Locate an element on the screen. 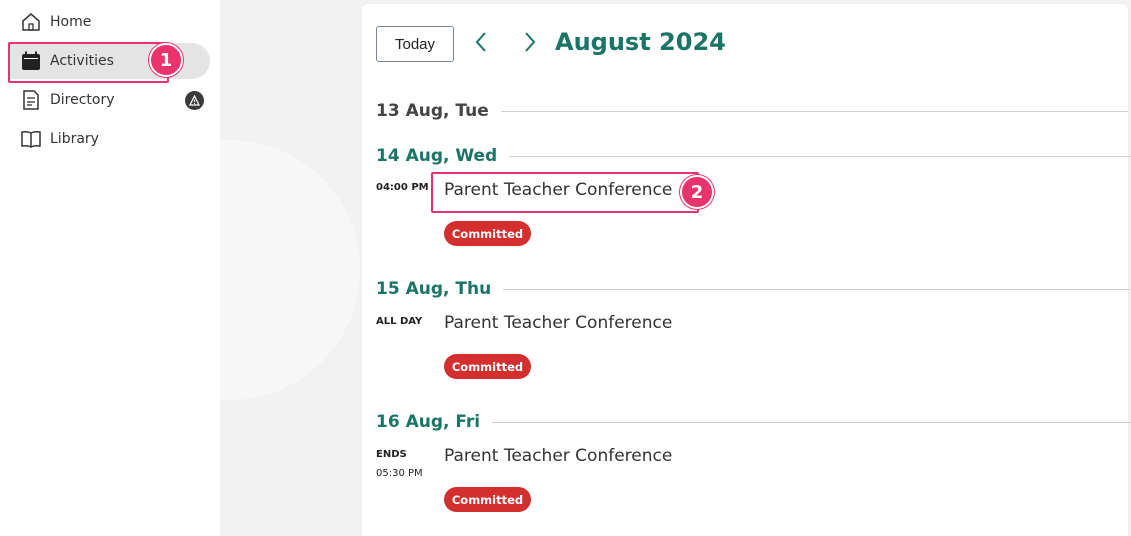 This screenshot has height=536, width=1131. day-header: 14 Aug, Wed is located at coordinates (753, 156).